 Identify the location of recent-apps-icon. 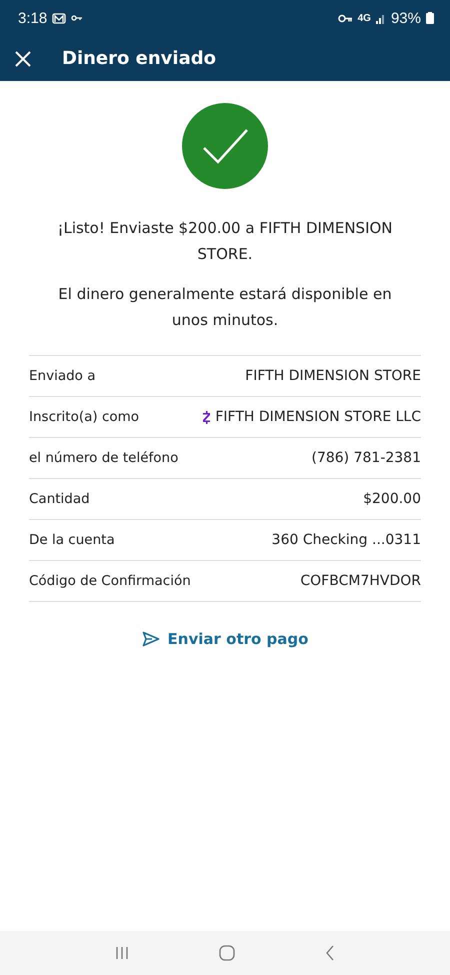
(122, 953).